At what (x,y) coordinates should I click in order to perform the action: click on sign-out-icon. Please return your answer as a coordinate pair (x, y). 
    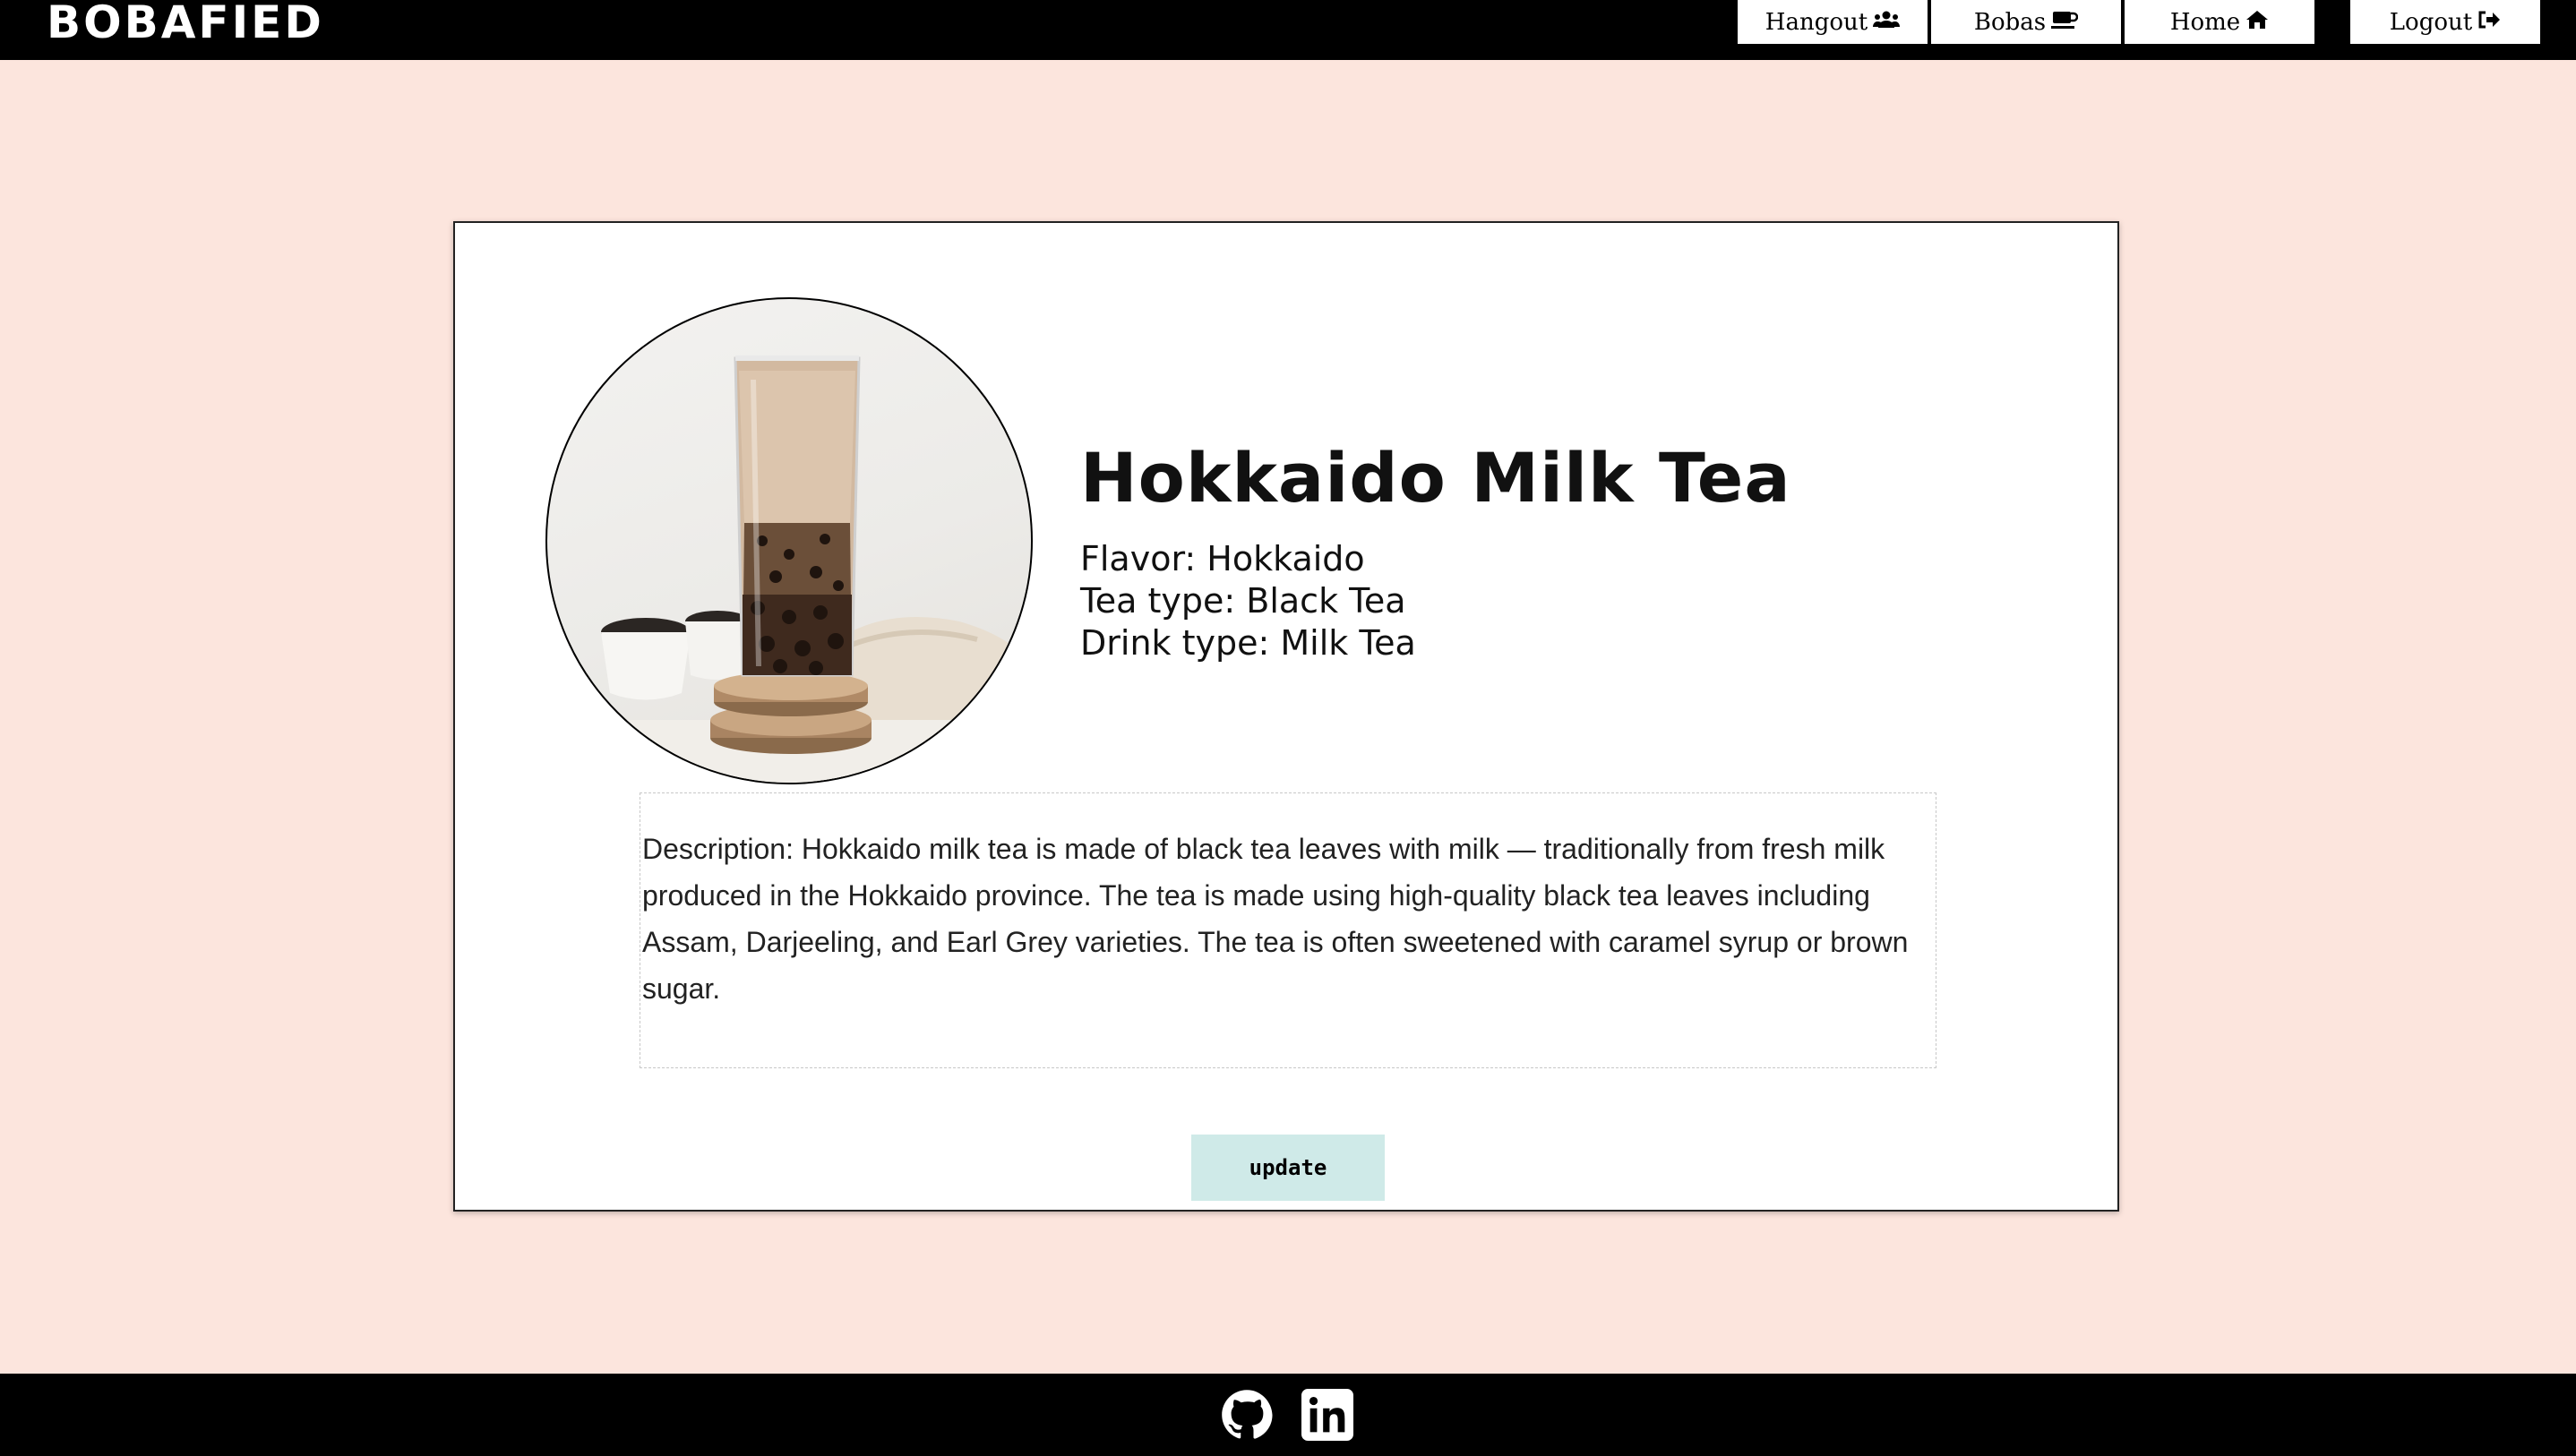
    Looking at the image, I should click on (2489, 22).